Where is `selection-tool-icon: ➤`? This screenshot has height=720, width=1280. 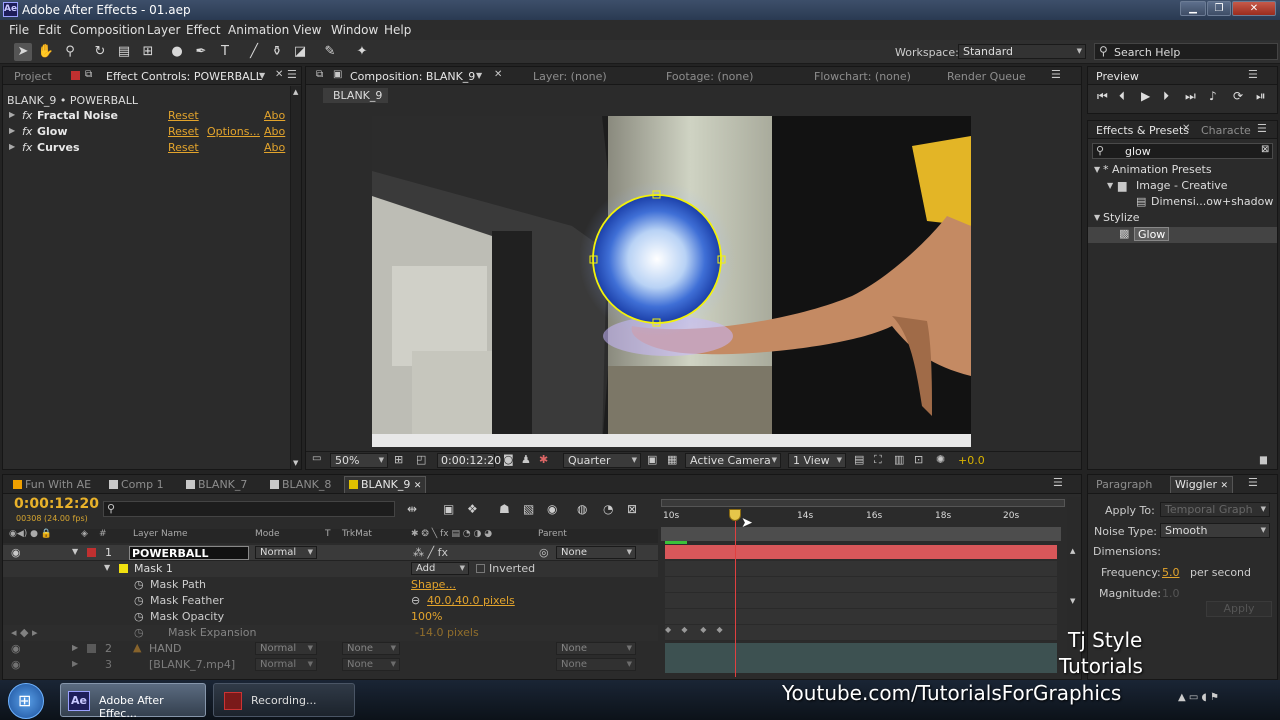
selection-tool-icon: ➤ is located at coordinates (23, 52).